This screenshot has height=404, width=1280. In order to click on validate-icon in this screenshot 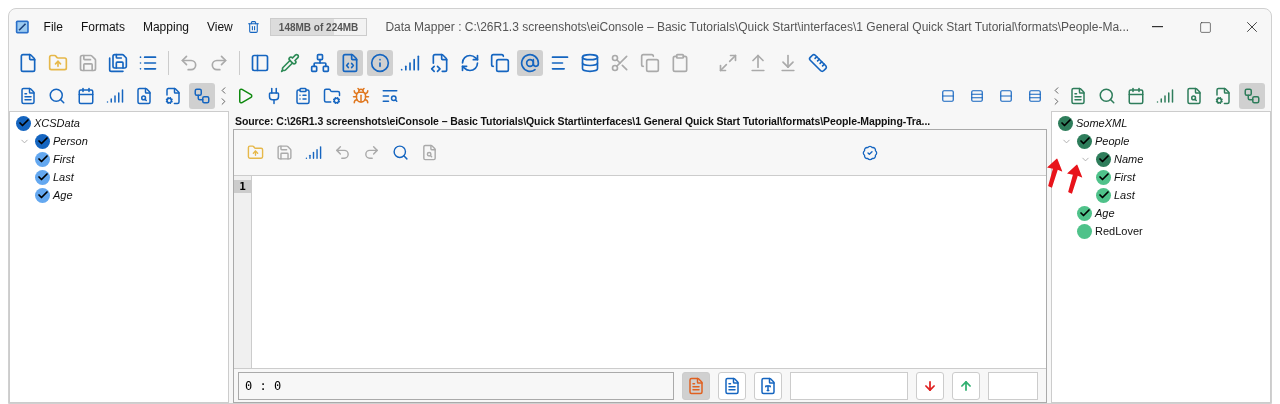, I will do `click(870, 152)`.